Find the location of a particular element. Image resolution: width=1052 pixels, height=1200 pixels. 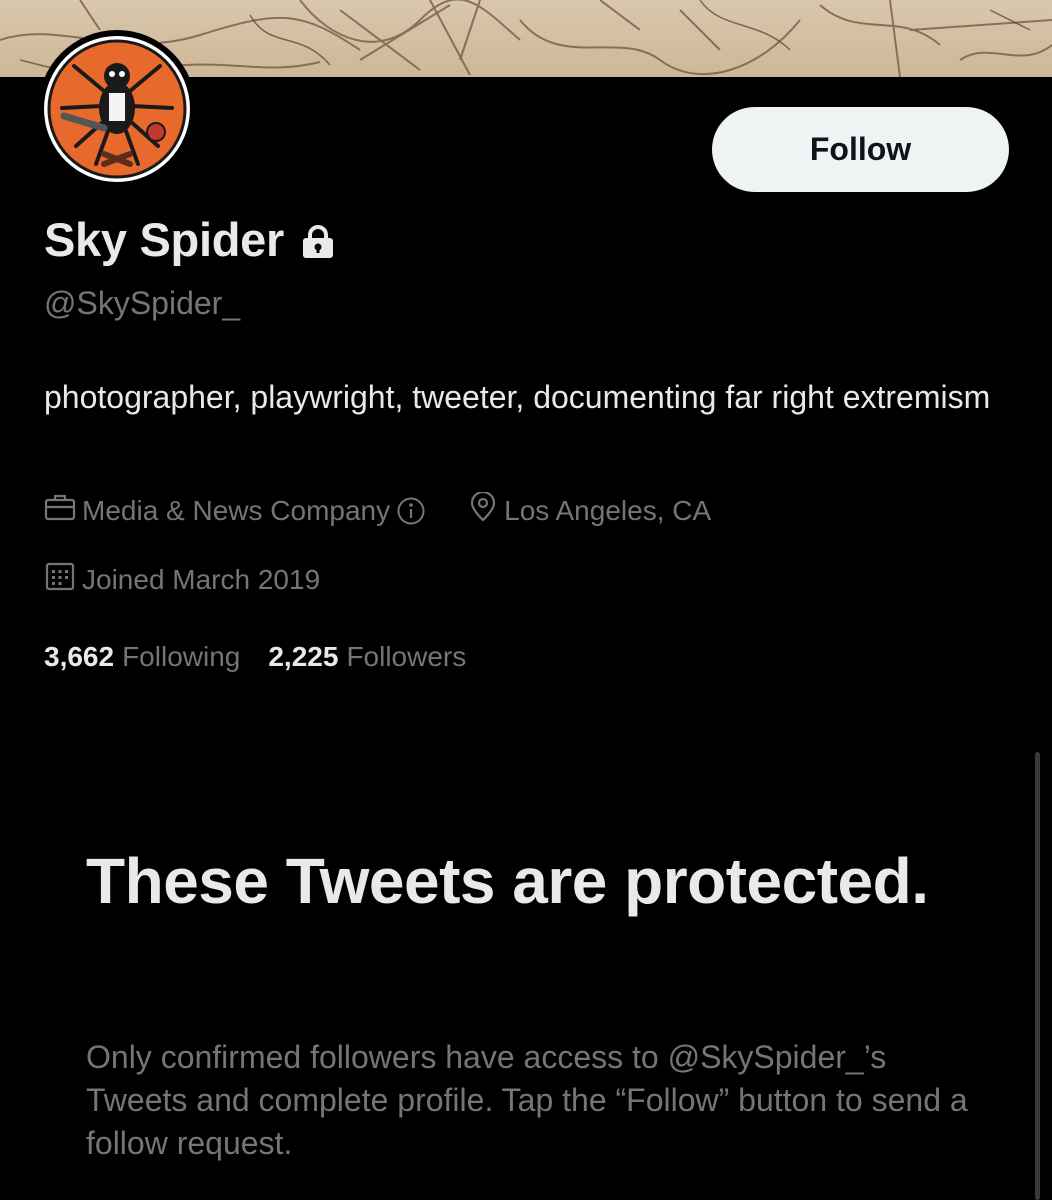

briefcase-icon is located at coordinates (63, 510).